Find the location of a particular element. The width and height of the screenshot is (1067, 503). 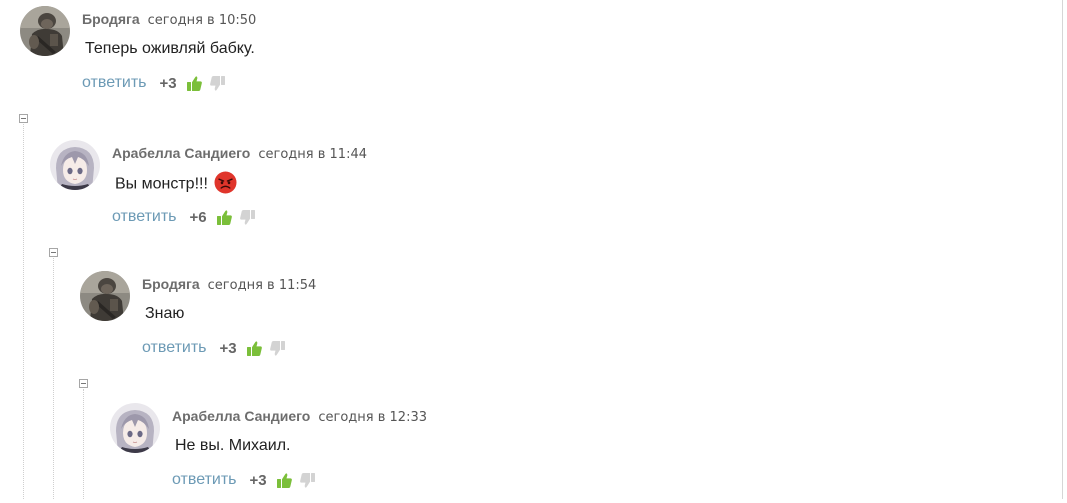

comment-text: Знаю is located at coordinates (164, 314).